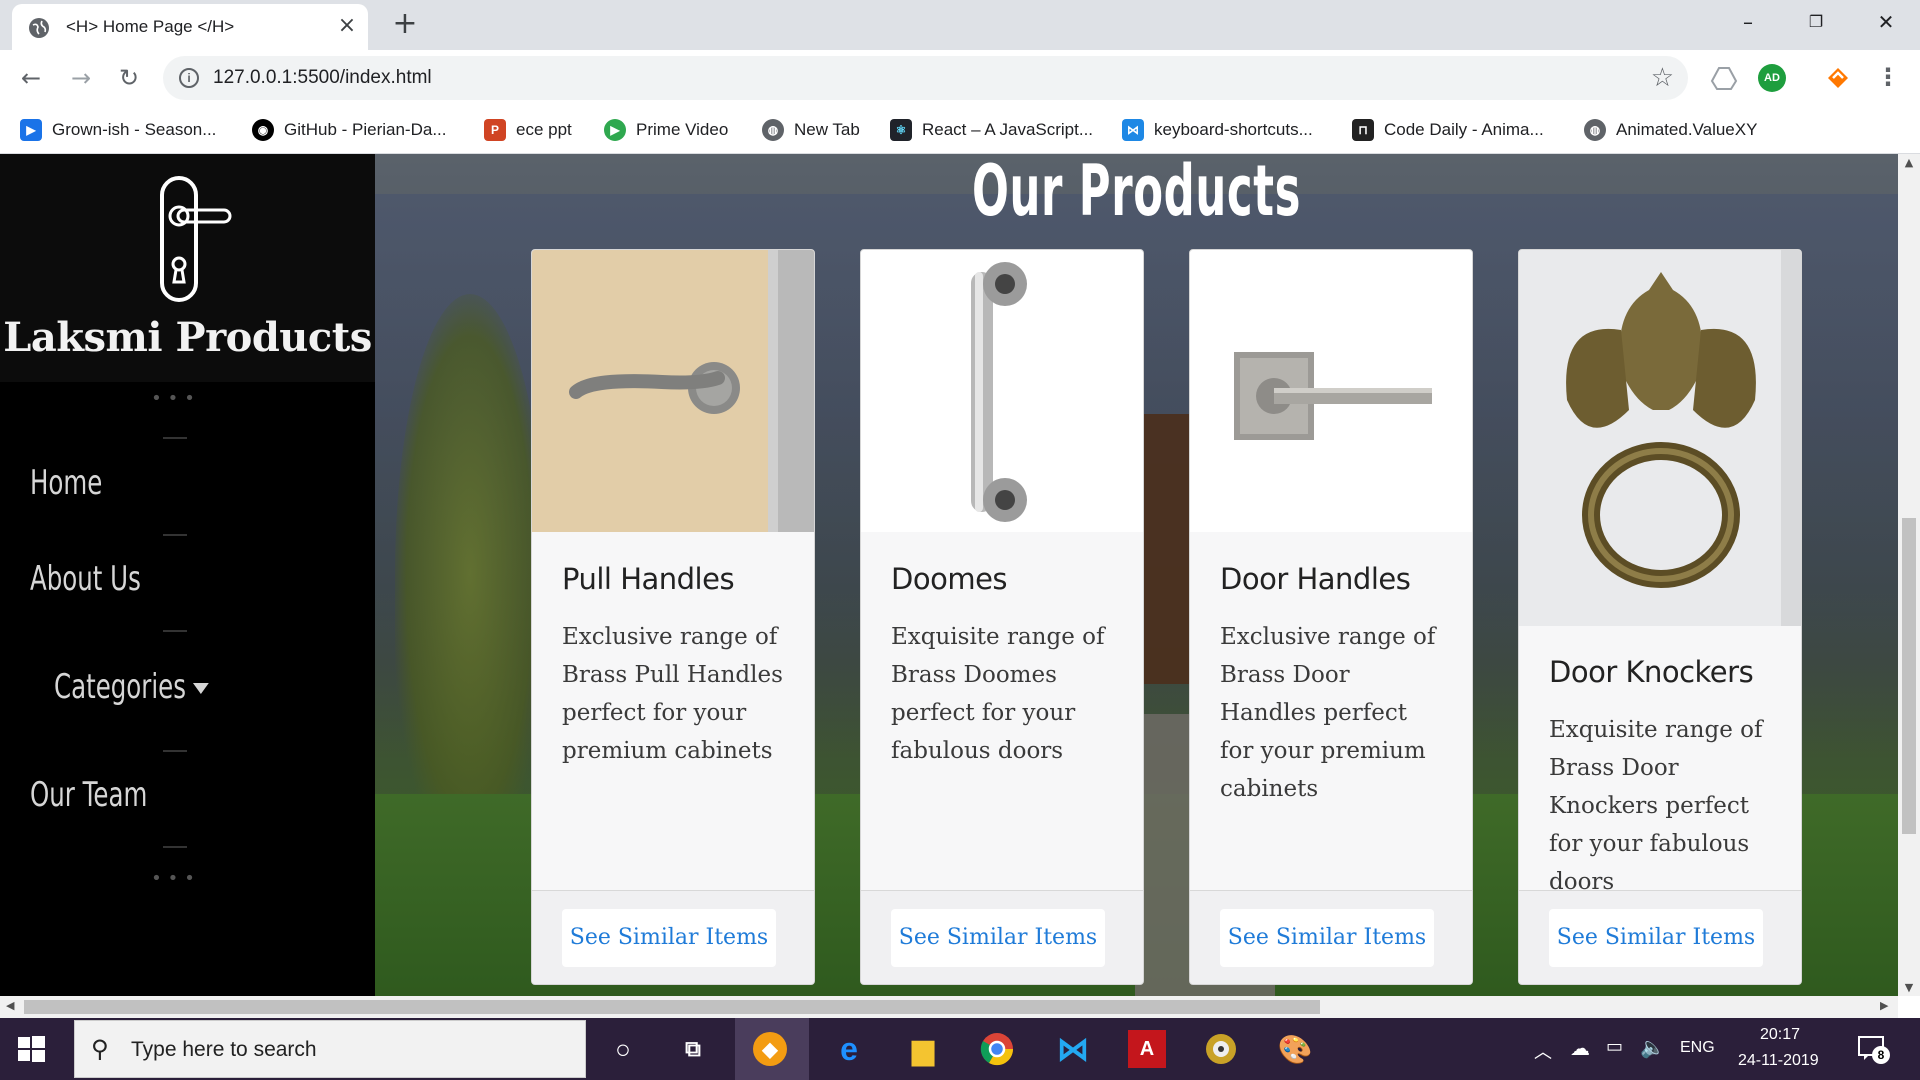  Describe the element at coordinates (405, 24) in the screenshot. I see `new-tab-button: +` at that location.